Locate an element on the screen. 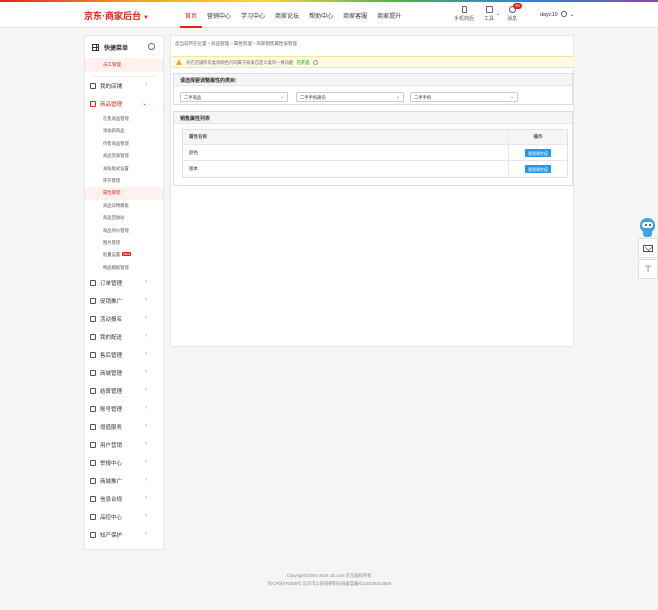  sidebar-group-label: 商城推广 is located at coordinates (111, 482).